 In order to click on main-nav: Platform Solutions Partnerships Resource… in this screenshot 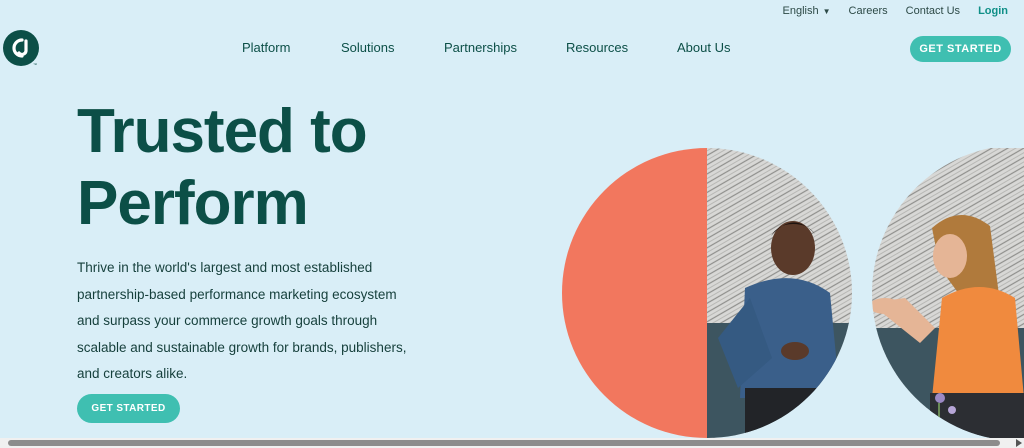, I will do `click(486, 47)`.